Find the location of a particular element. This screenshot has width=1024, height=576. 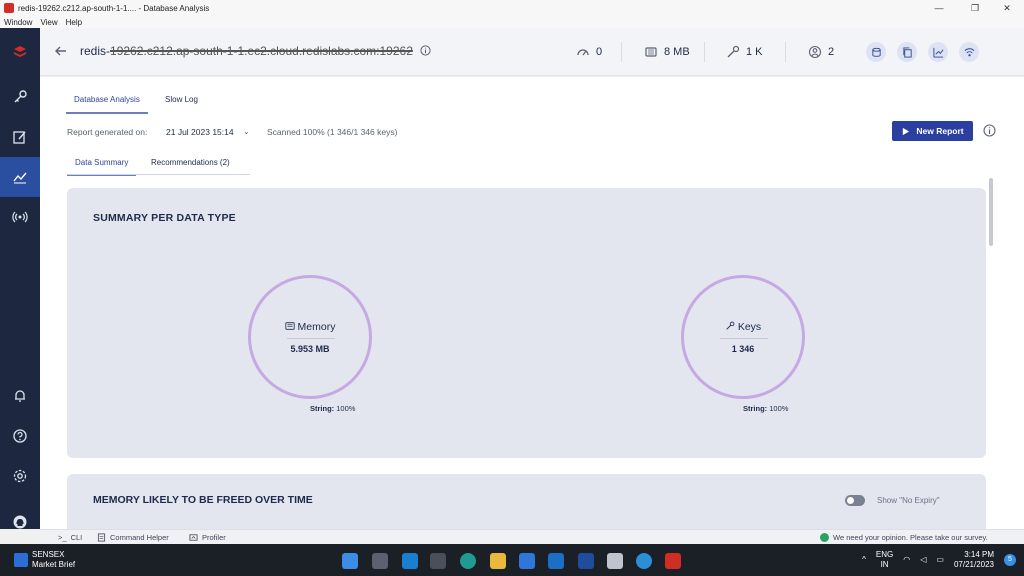

nav-github is located at coordinates (20, 522).